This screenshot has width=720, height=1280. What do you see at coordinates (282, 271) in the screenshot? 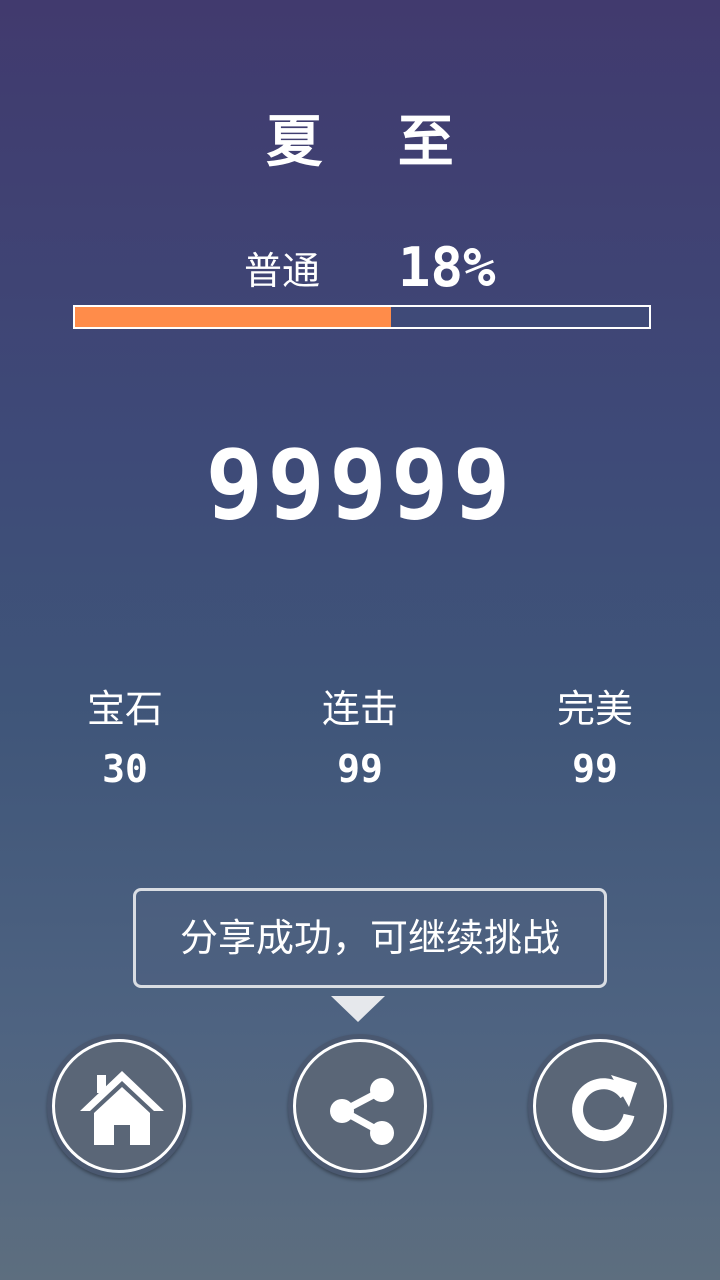
I see `difficulty-label: 普通` at bounding box center [282, 271].